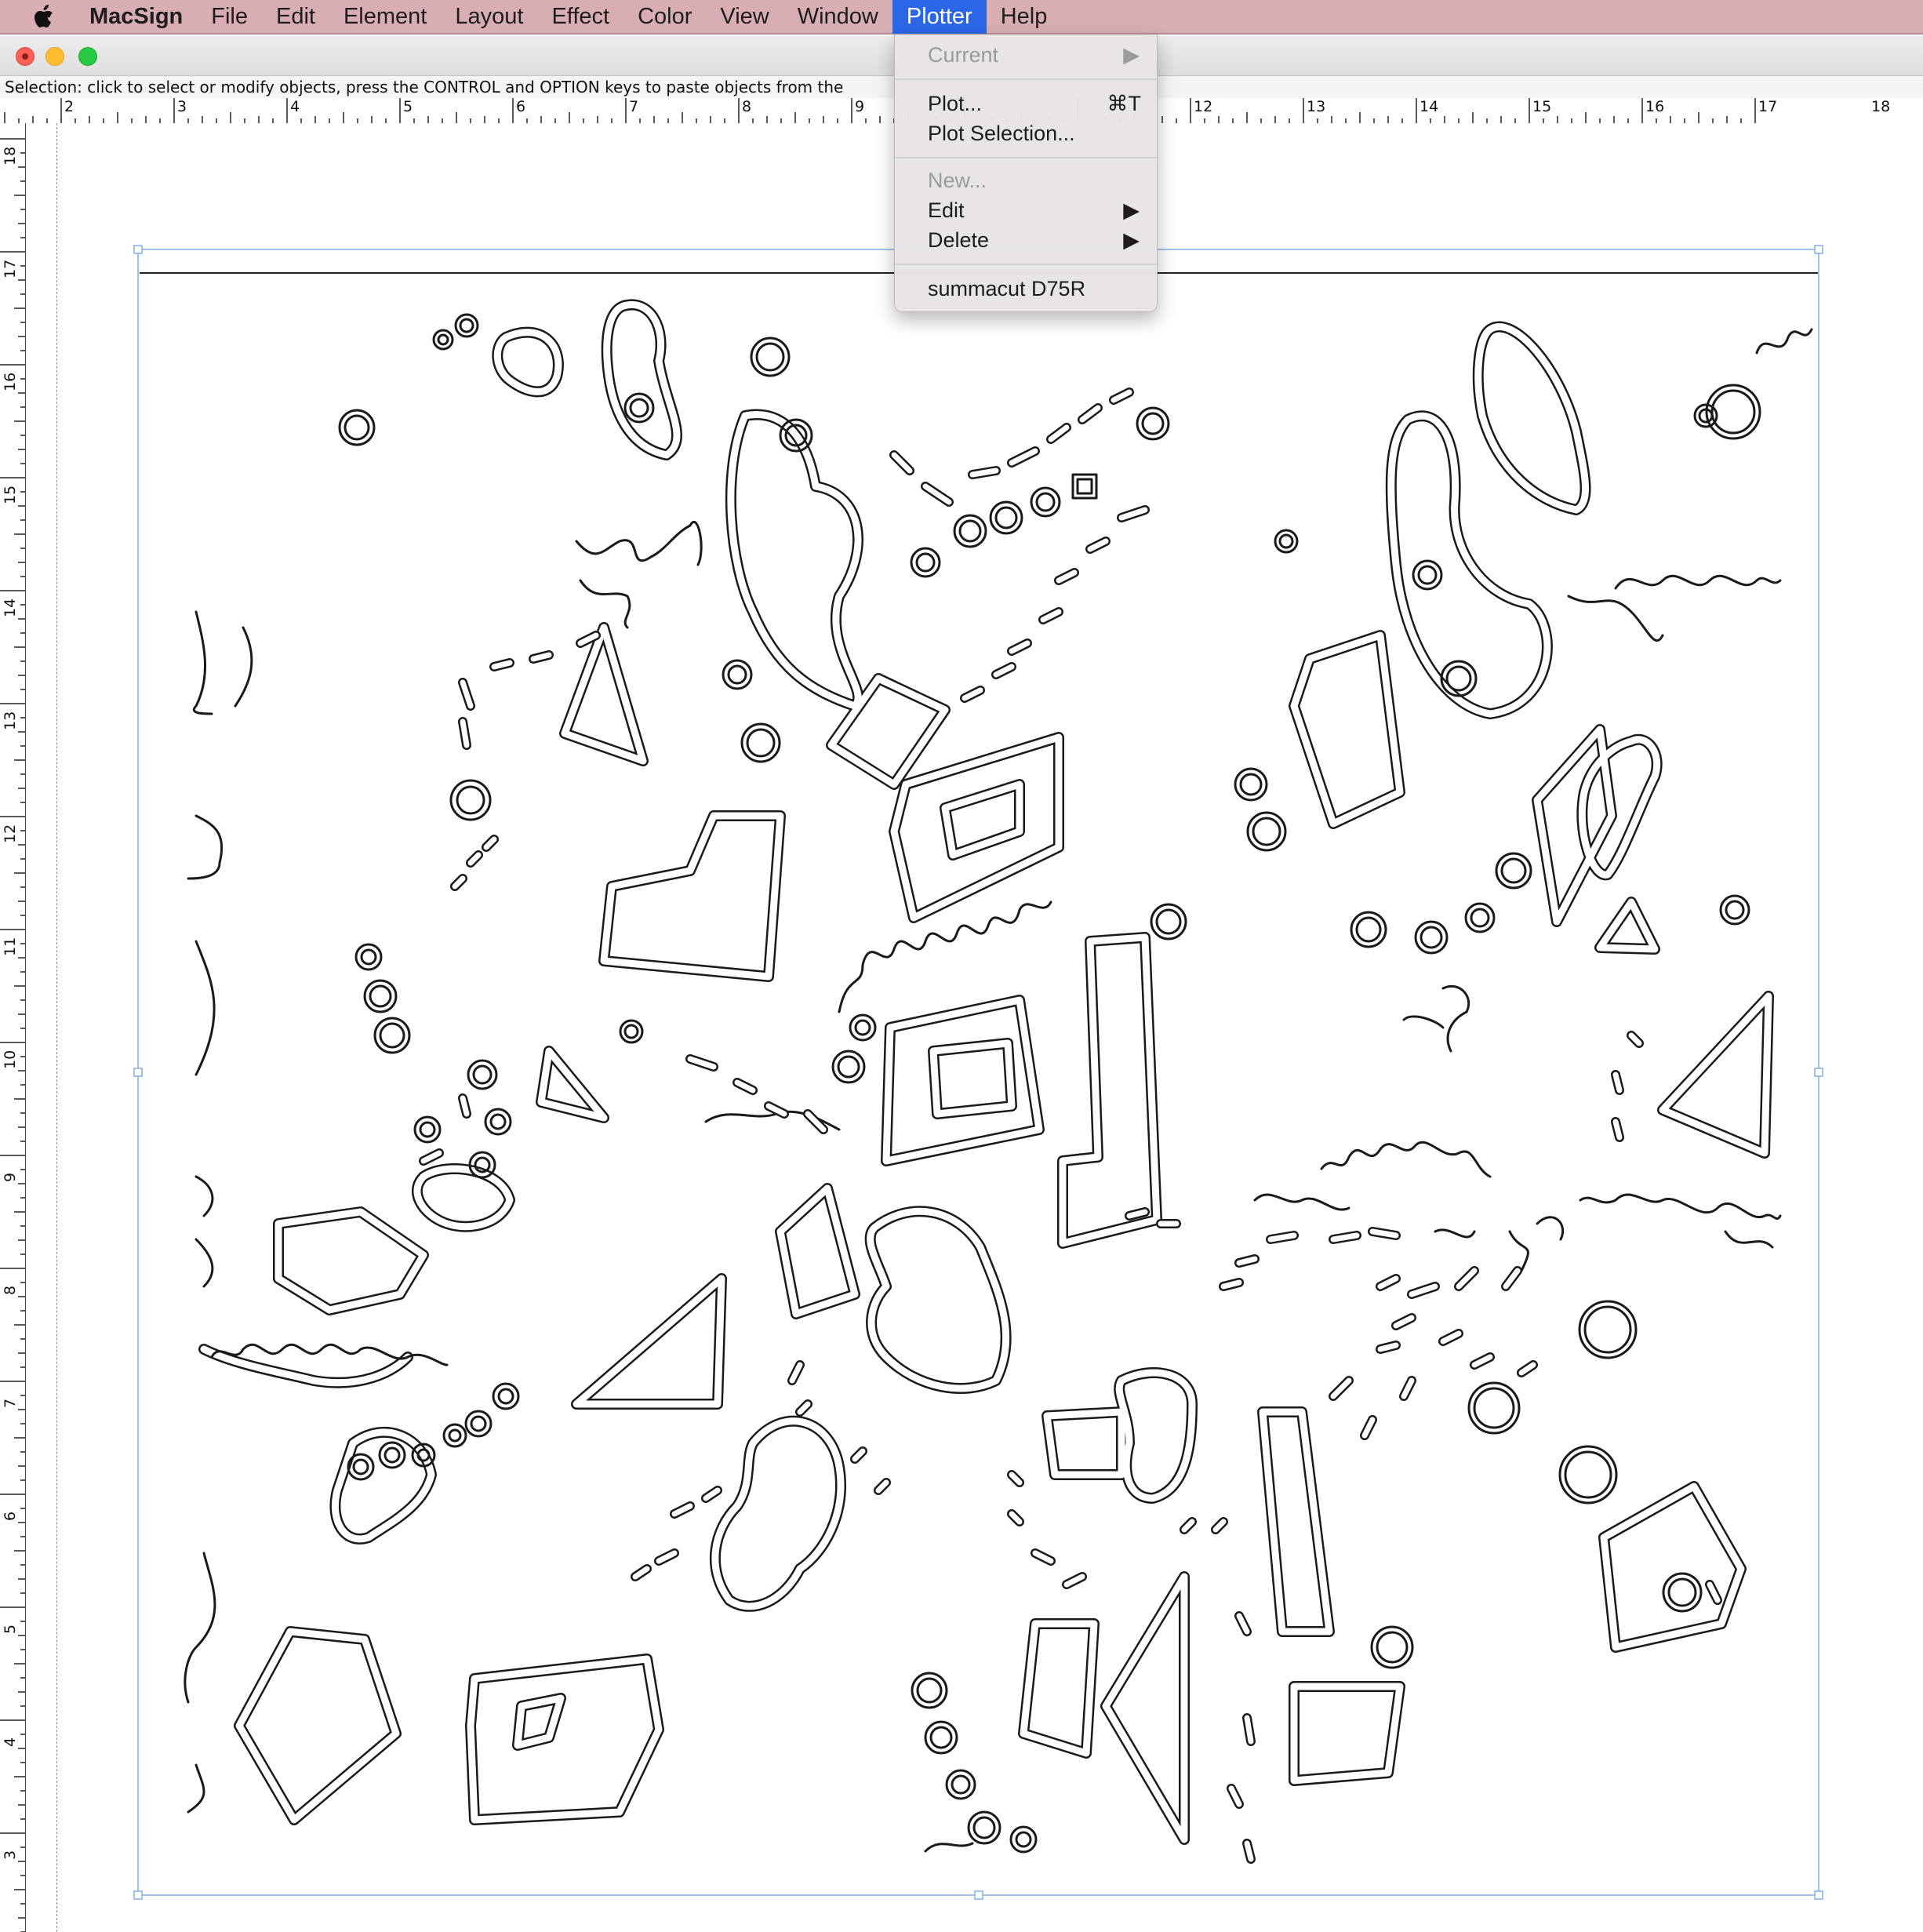 The height and width of the screenshot is (1932, 1923). What do you see at coordinates (1125, 103) in the screenshot?
I see `plot-shortcut: ⌘T` at bounding box center [1125, 103].